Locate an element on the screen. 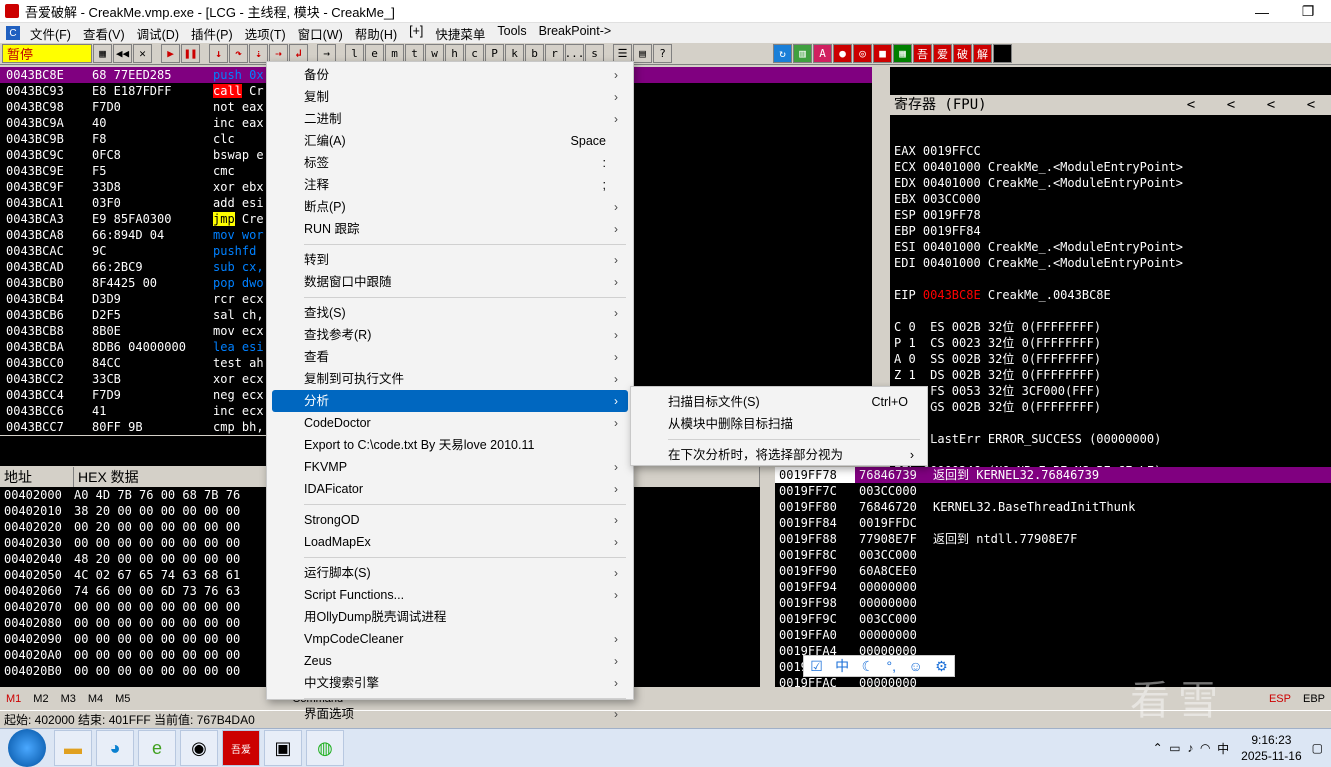 This screenshot has height=767, width=1331. clock: 9:16:23 2025-11-16 is located at coordinates (1271, 748).